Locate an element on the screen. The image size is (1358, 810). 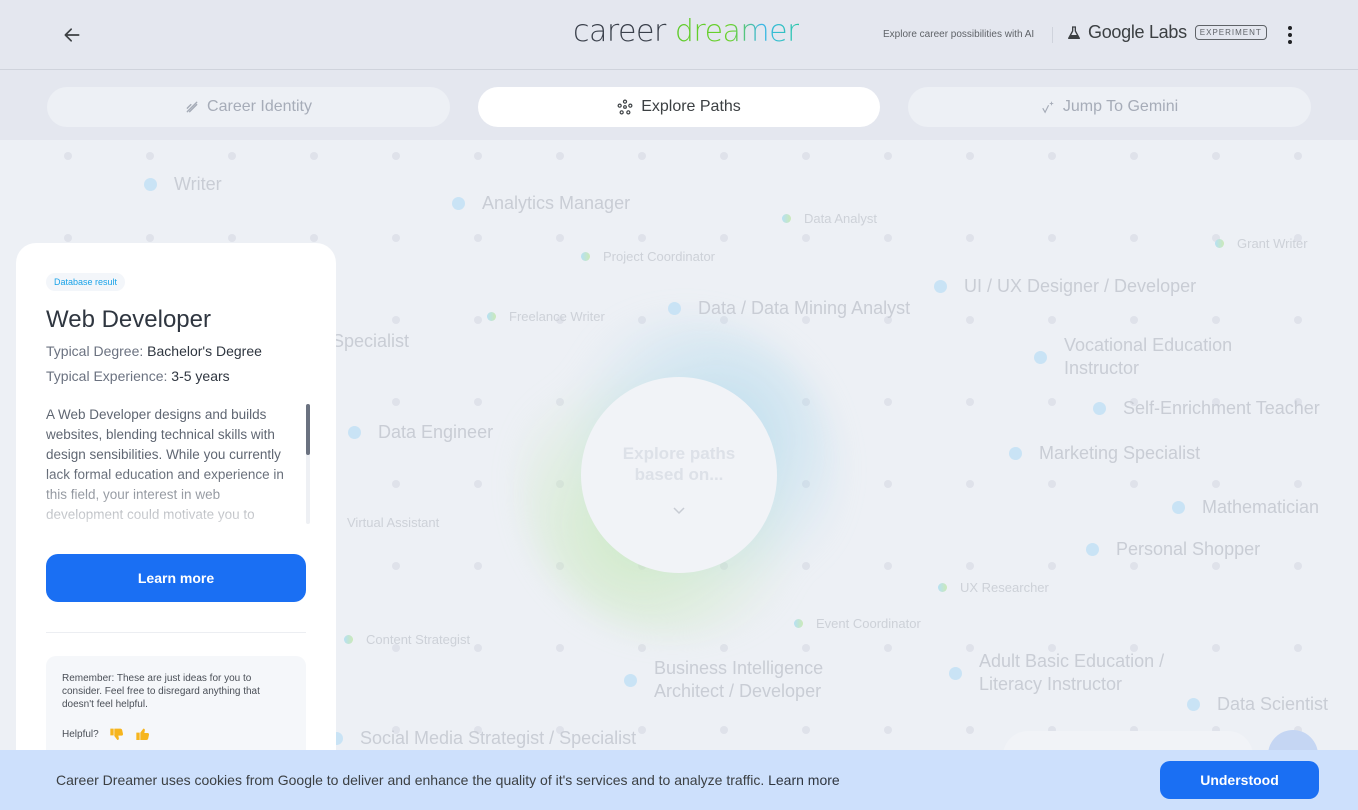
career-node: Virtual Assistant is located at coordinates (393, 522).